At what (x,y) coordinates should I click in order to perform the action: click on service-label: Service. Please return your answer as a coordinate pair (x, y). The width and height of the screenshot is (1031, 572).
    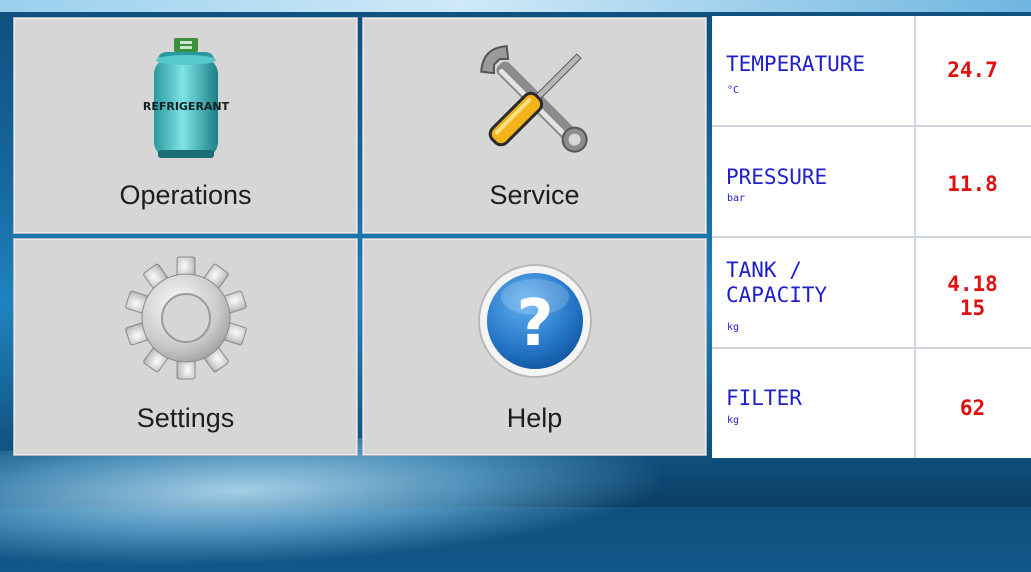
    Looking at the image, I should click on (534, 195).